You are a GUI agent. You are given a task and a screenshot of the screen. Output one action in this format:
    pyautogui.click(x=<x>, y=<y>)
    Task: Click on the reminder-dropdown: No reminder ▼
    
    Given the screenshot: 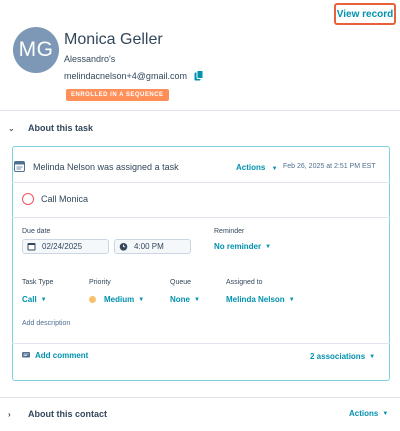 What is the action you would take?
    pyautogui.click(x=242, y=246)
    